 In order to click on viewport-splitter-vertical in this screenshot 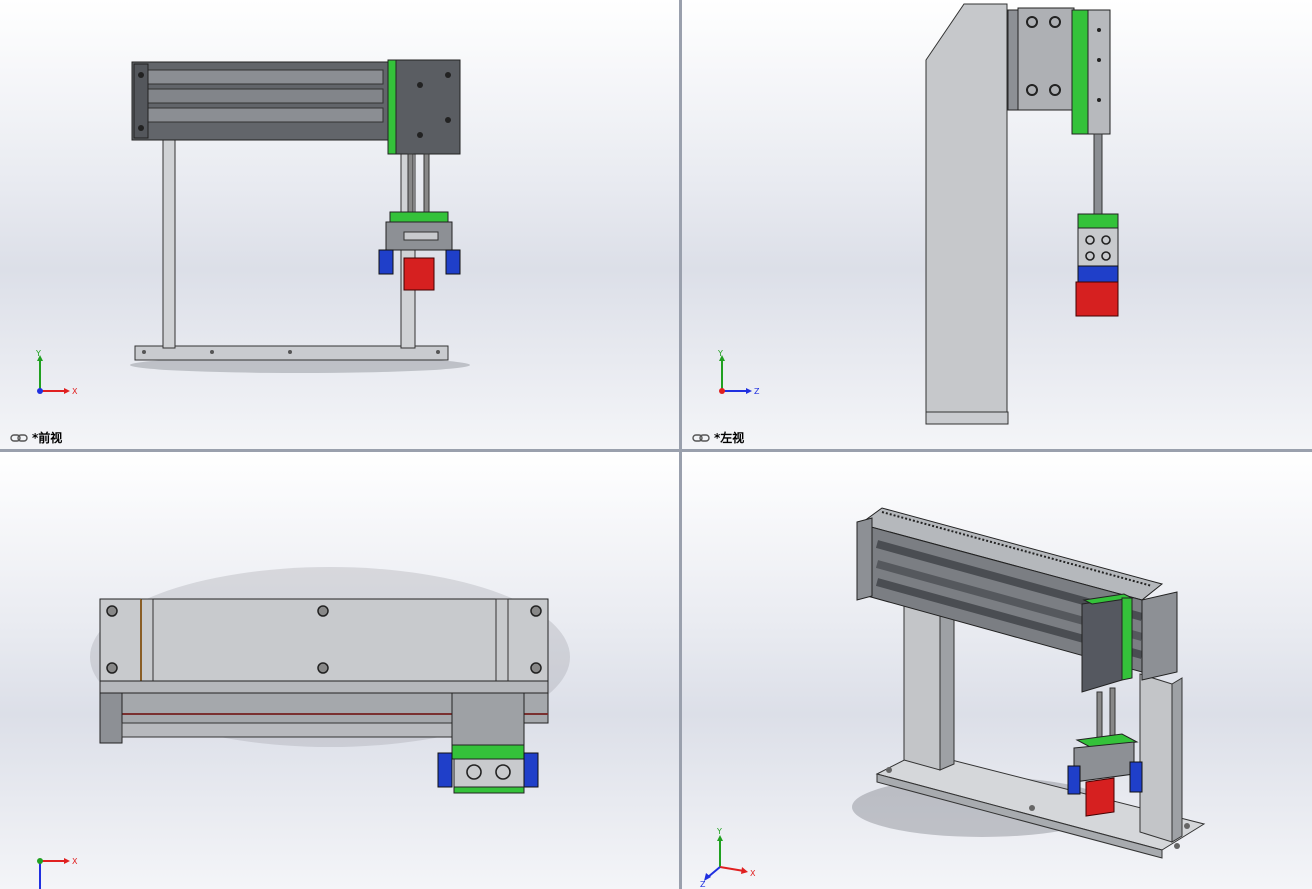, I will do `click(680, 444)`.